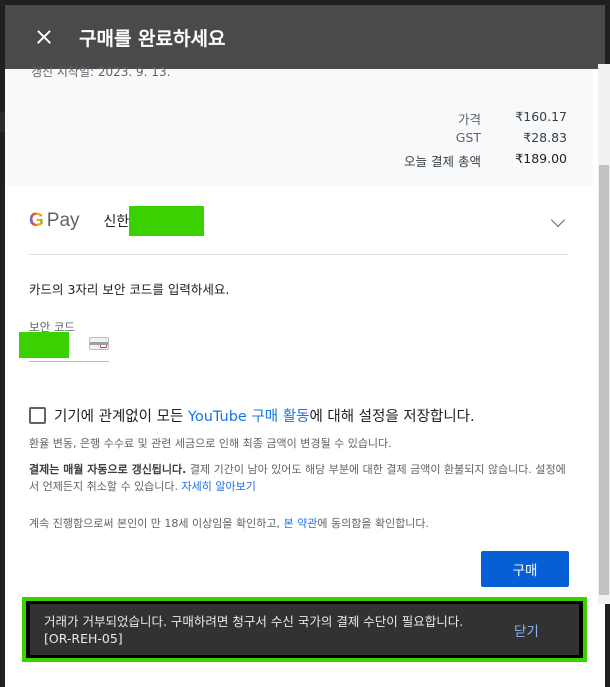  I want to click on divider, so click(299, 254).